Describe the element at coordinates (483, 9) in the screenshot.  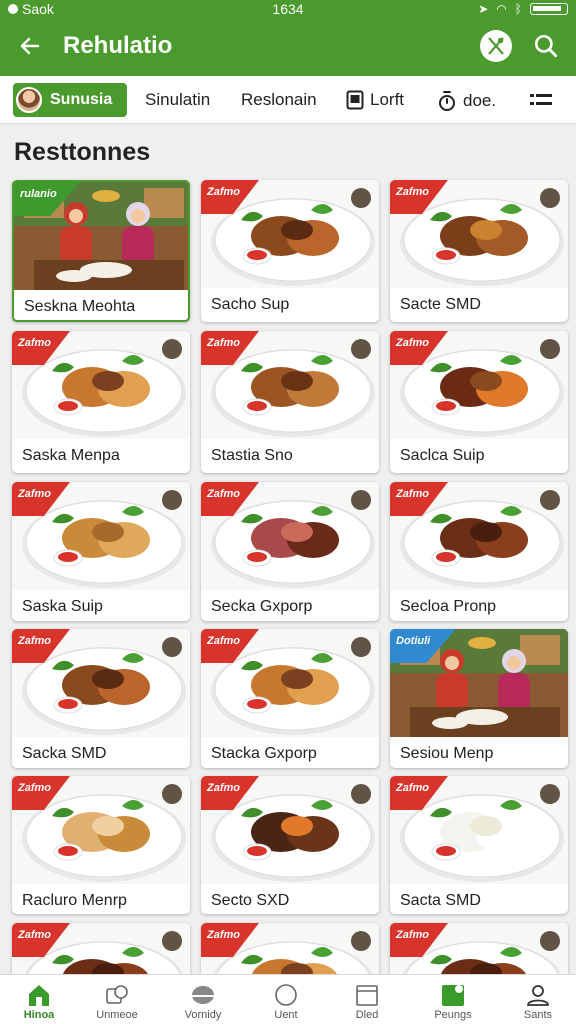
I see `location-icon: ➤` at that location.